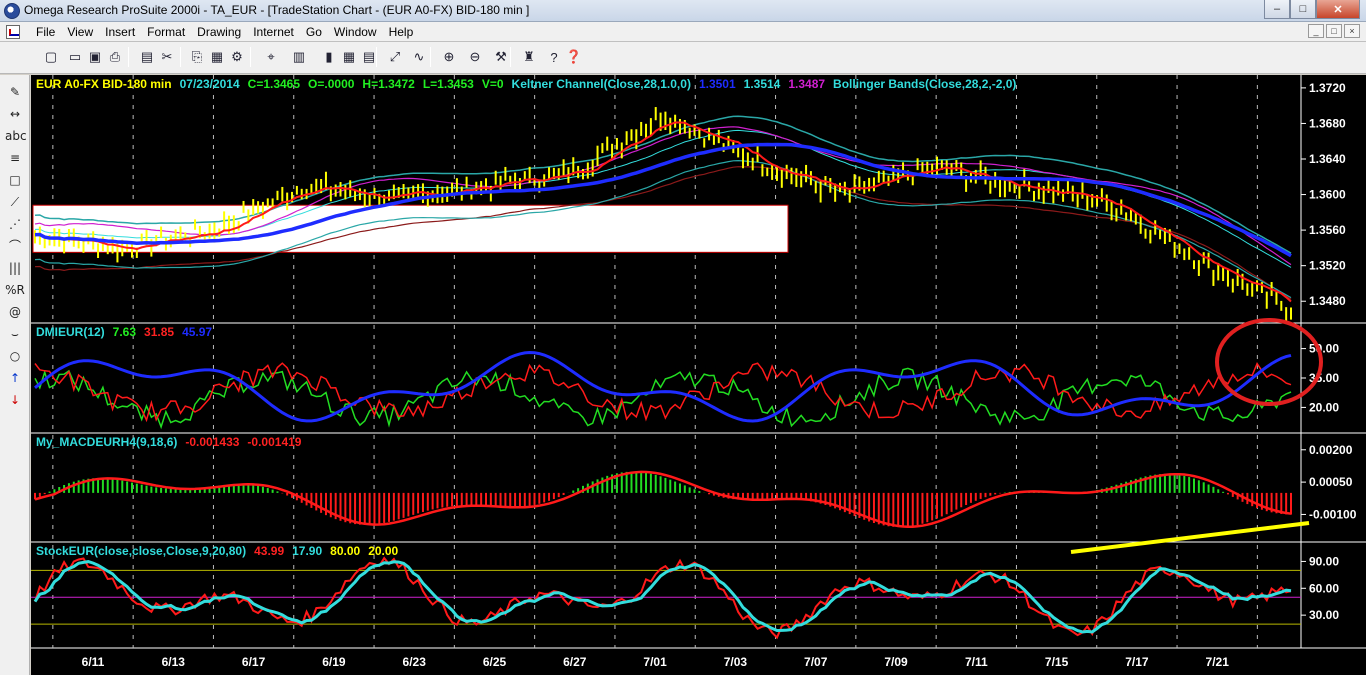  Describe the element at coordinates (307, 551) in the screenshot. I see `stoch-header-item: 17.90` at that location.